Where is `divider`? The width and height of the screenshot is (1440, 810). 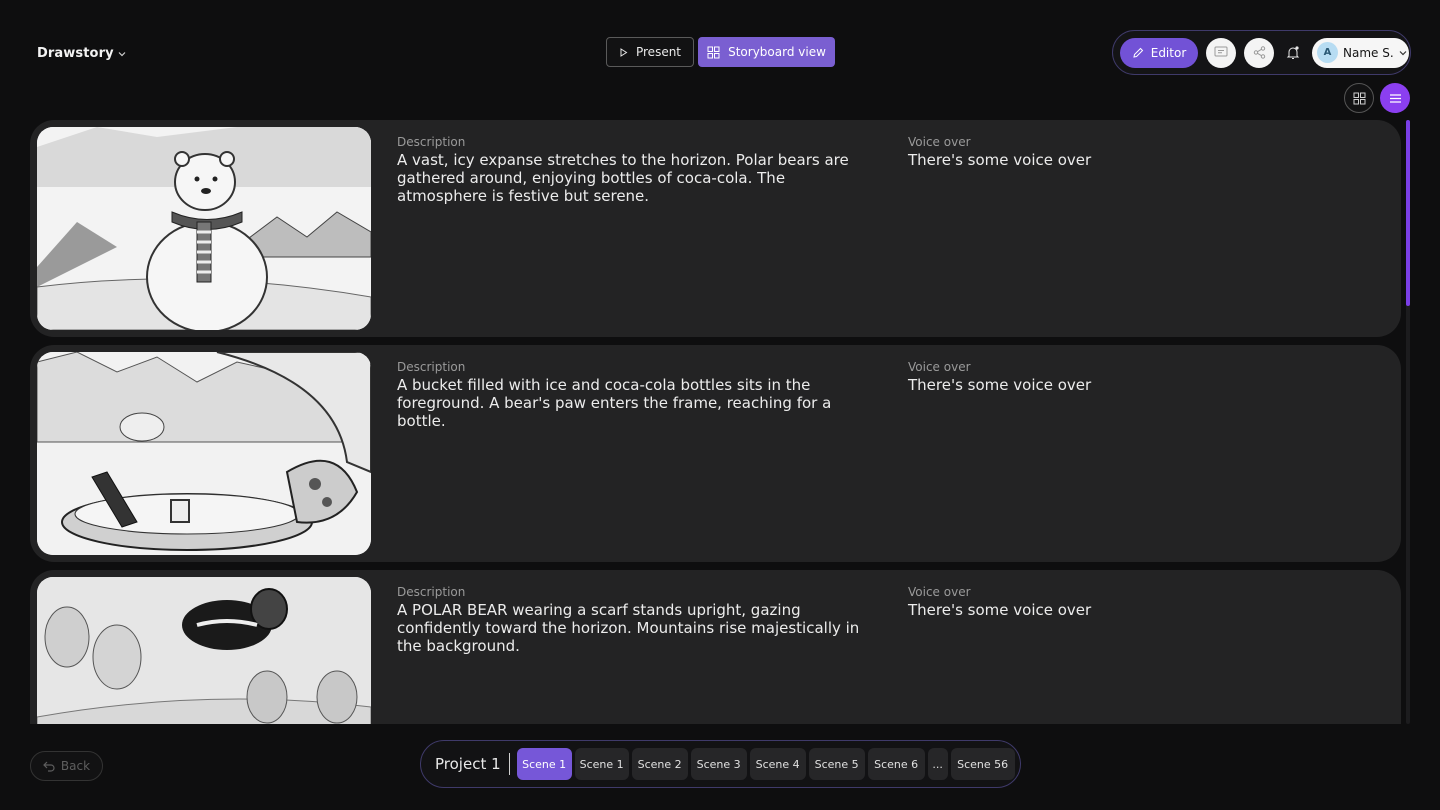
divider is located at coordinates (509, 764).